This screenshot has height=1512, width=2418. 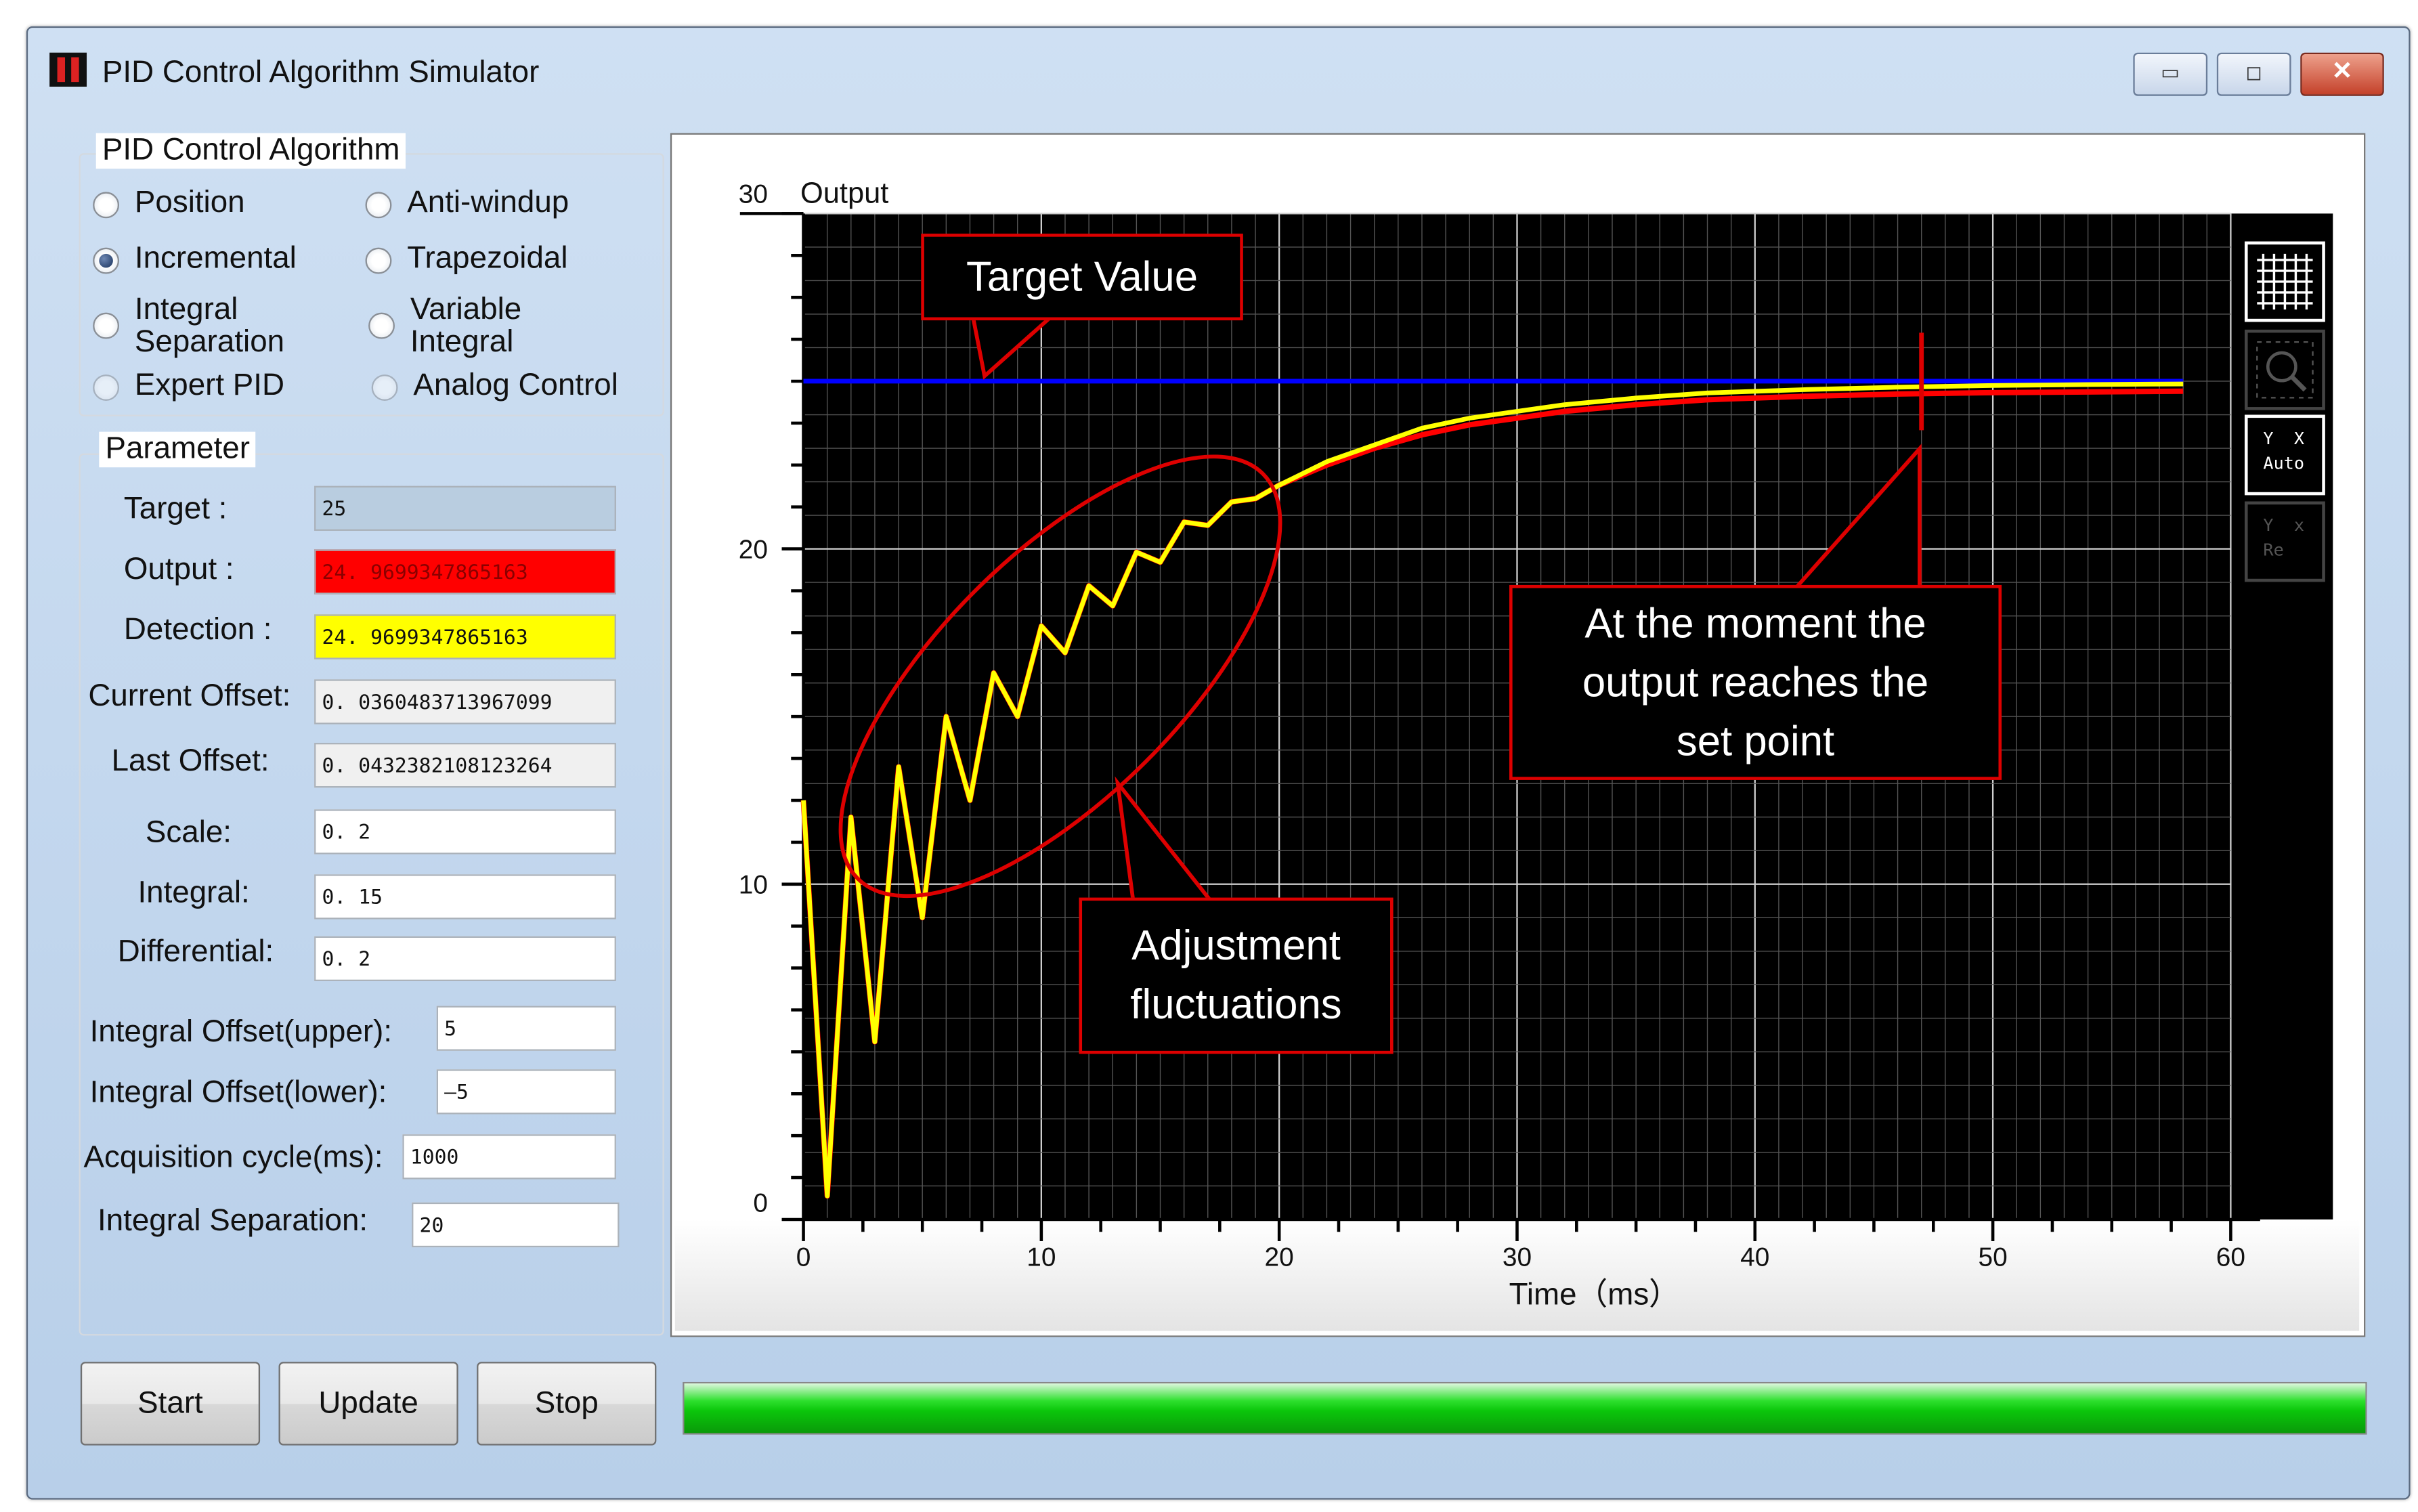 I want to click on target-value-note: Target Value, so click(x=1082, y=277).